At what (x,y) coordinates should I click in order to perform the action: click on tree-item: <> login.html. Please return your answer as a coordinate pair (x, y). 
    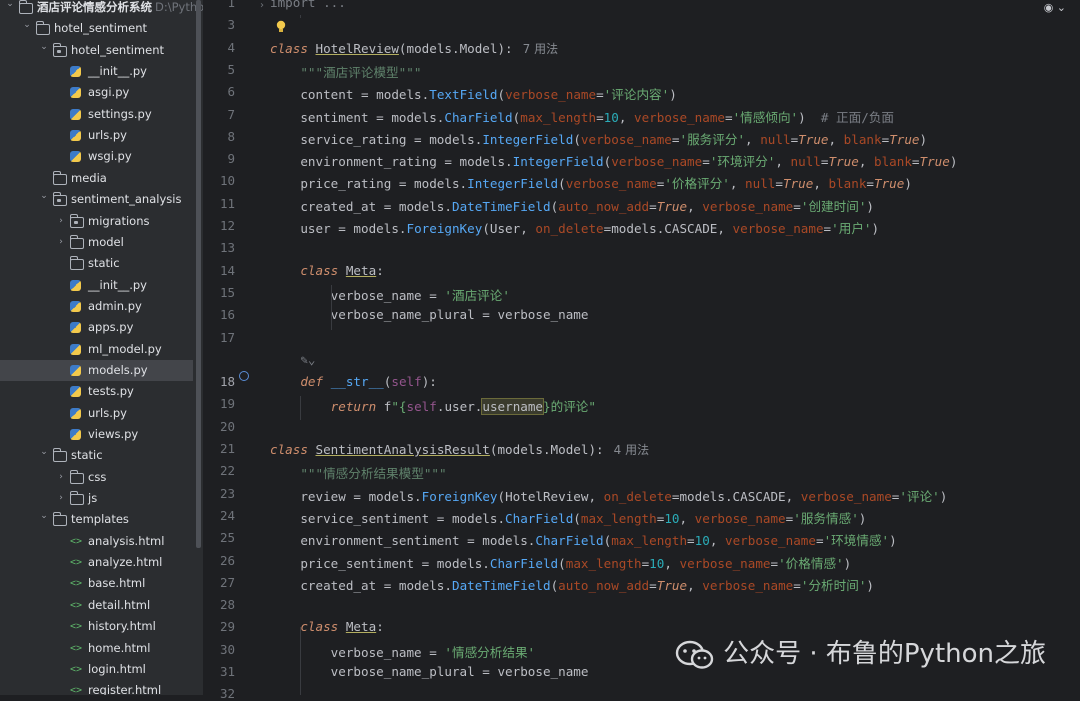
    Looking at the image, I should click on (101, 669).